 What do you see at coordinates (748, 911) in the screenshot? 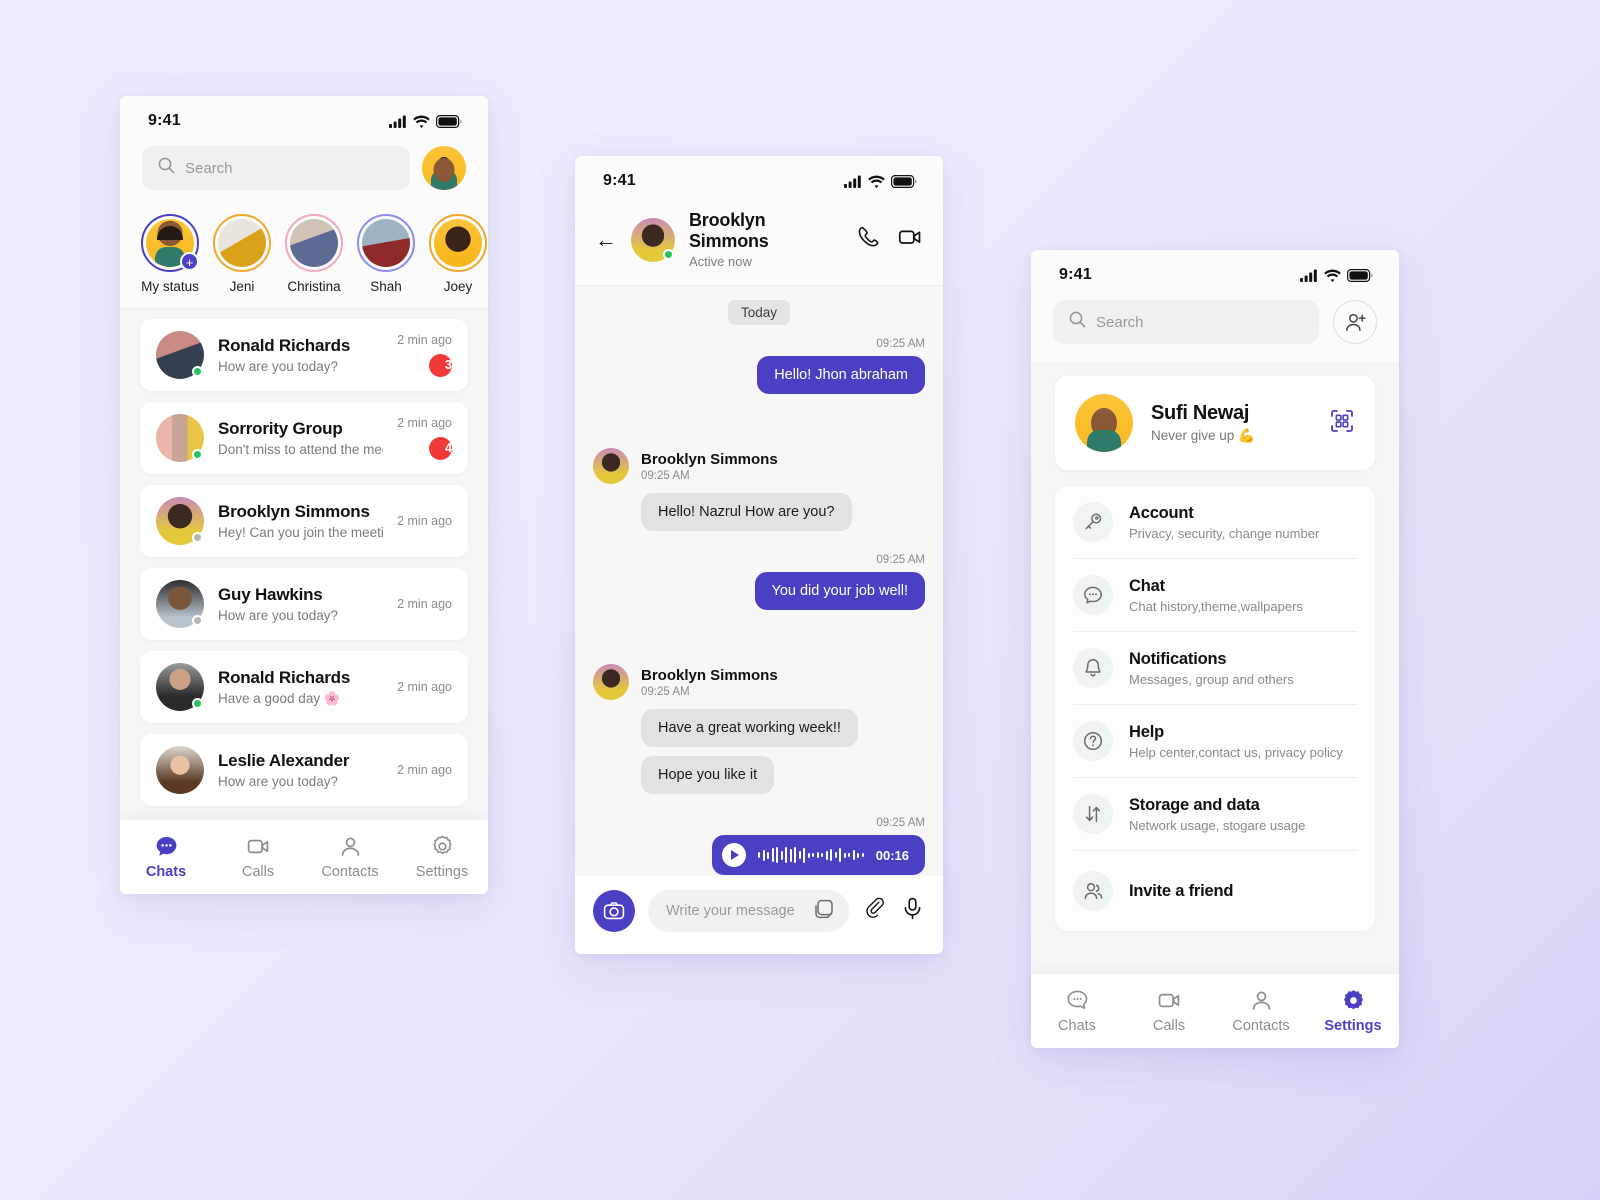
I see `message-input: Write your message` at bounding box center [748, 911].